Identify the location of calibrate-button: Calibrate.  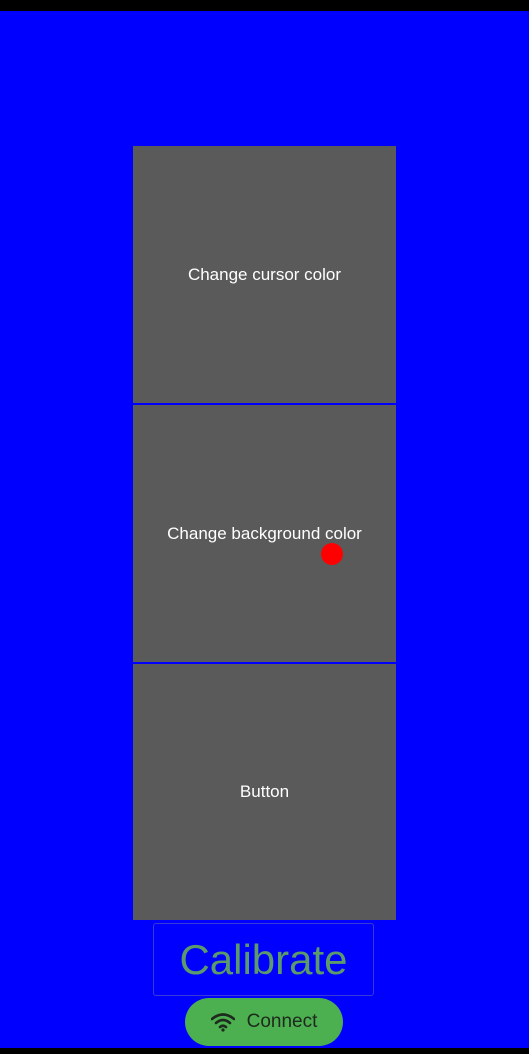
(263, 959).